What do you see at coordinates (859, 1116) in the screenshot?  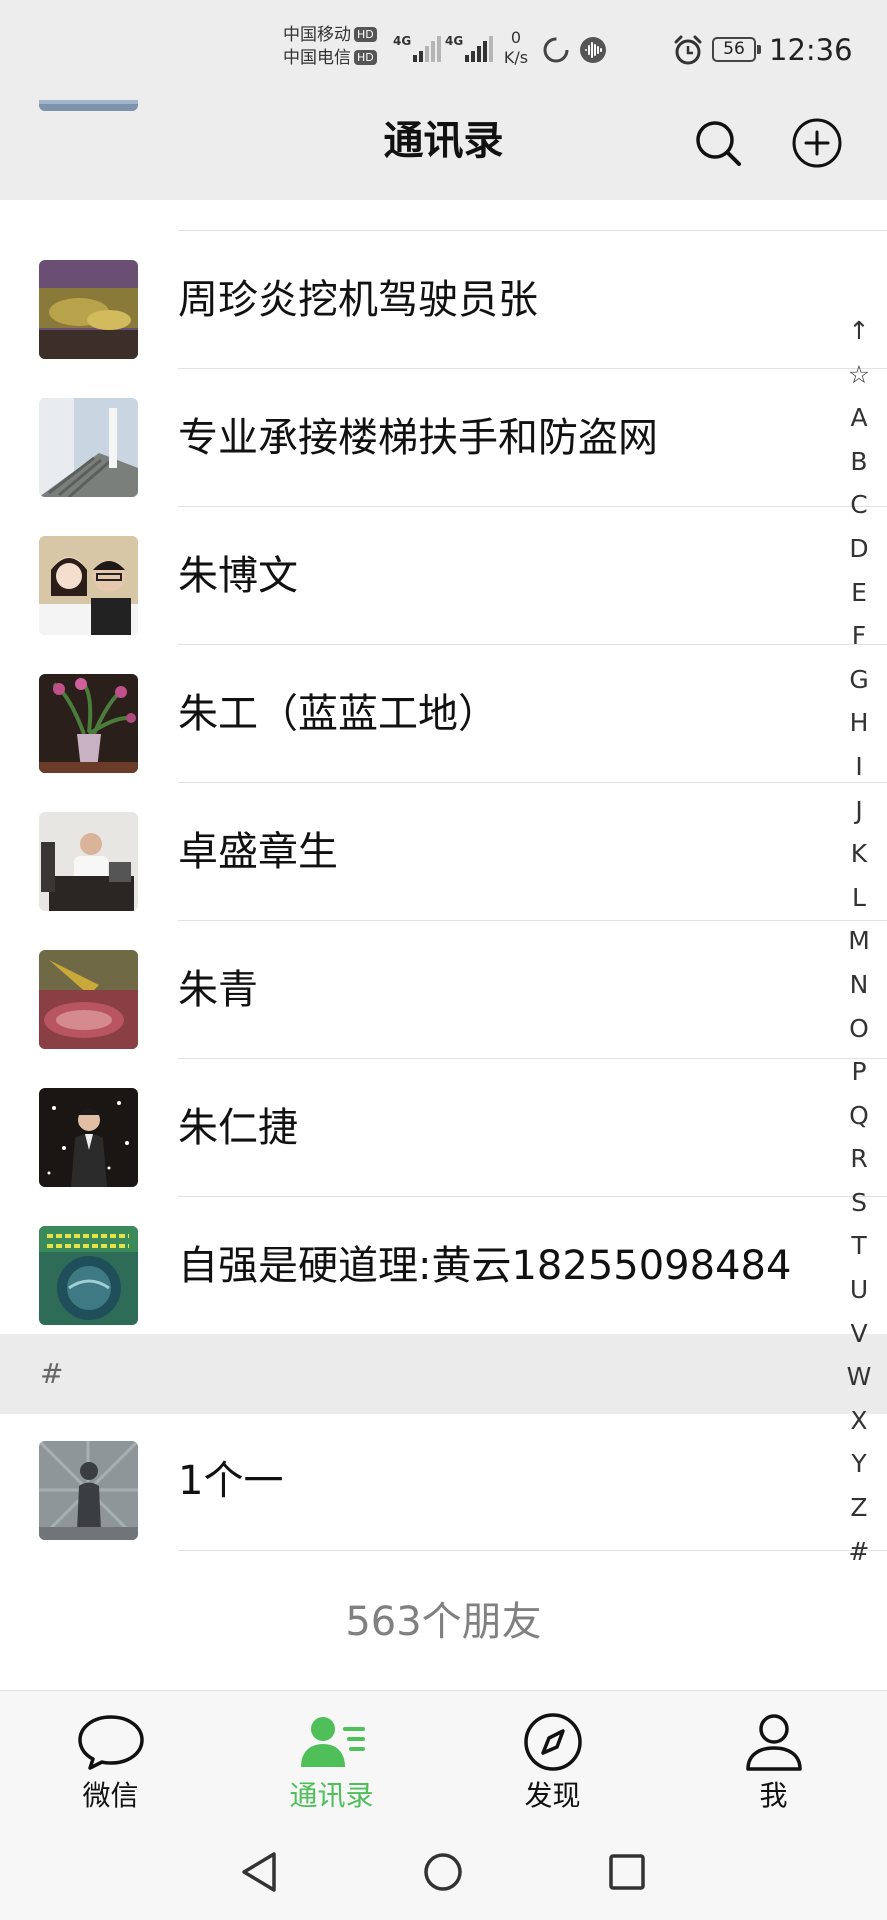 I see `index-letter: Q` at bounding box center [859, 1116].